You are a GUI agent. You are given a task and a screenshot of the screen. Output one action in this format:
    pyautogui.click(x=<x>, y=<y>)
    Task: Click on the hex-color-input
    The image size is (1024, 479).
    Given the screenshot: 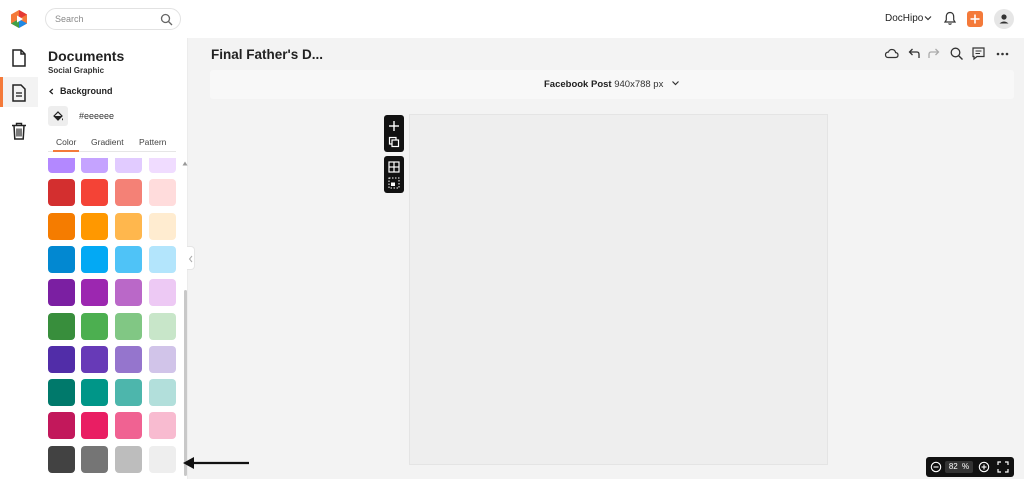 What is the action you would take?
    pyautogui.click(x=124, y=116)
    